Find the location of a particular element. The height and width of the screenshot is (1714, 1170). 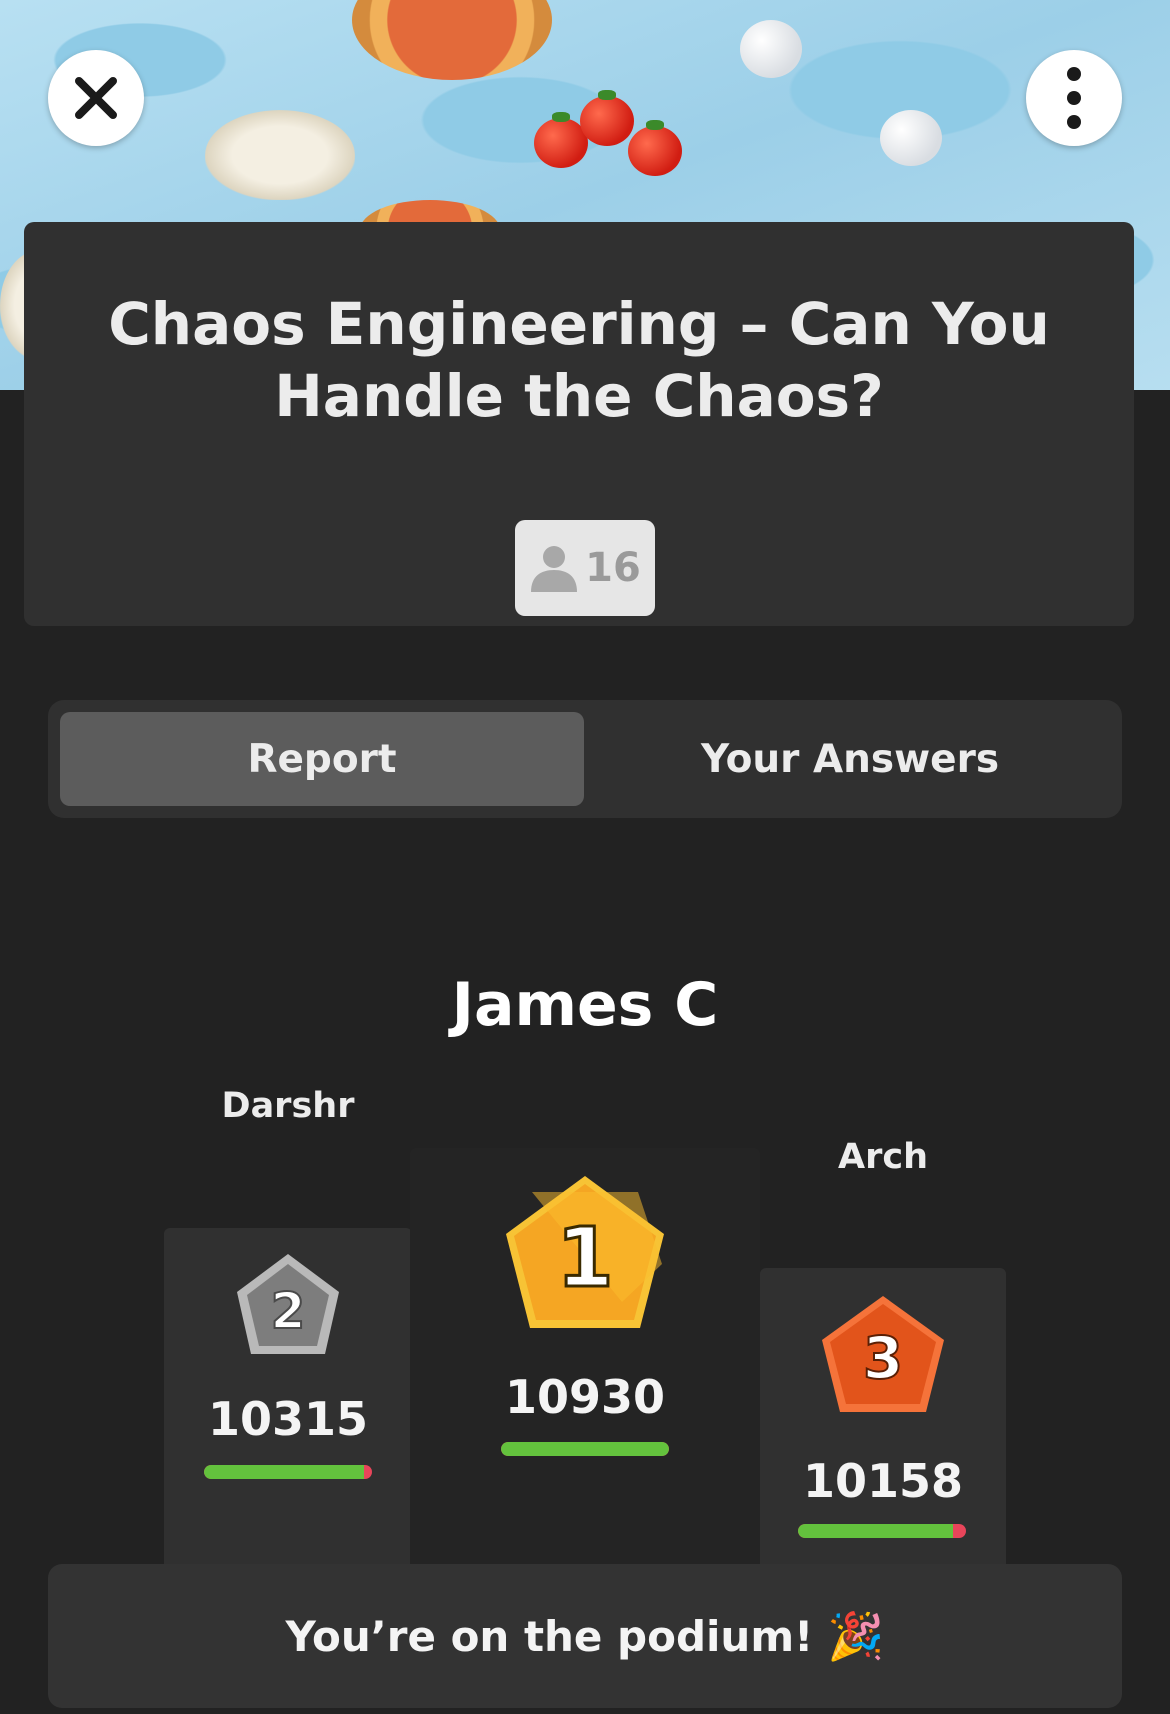

bronze-medal-icon: 3 is located at coordinates (883, 1354).